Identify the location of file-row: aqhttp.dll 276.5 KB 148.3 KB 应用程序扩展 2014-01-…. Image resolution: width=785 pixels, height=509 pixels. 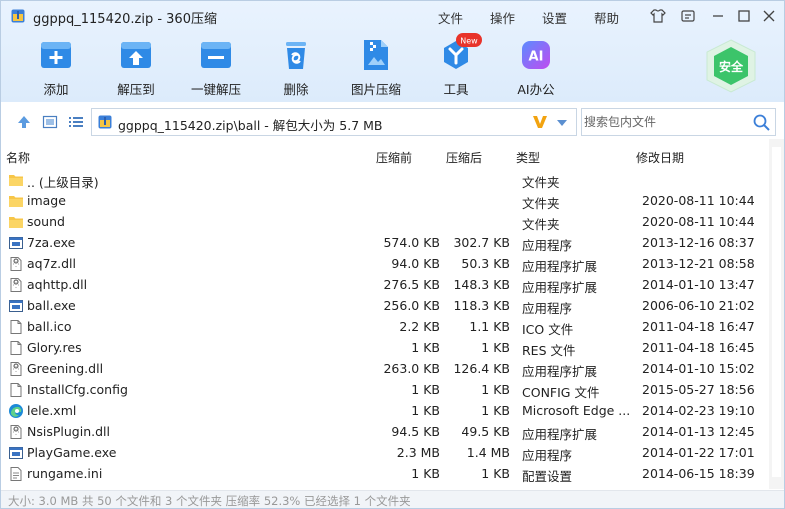
(385, 284).